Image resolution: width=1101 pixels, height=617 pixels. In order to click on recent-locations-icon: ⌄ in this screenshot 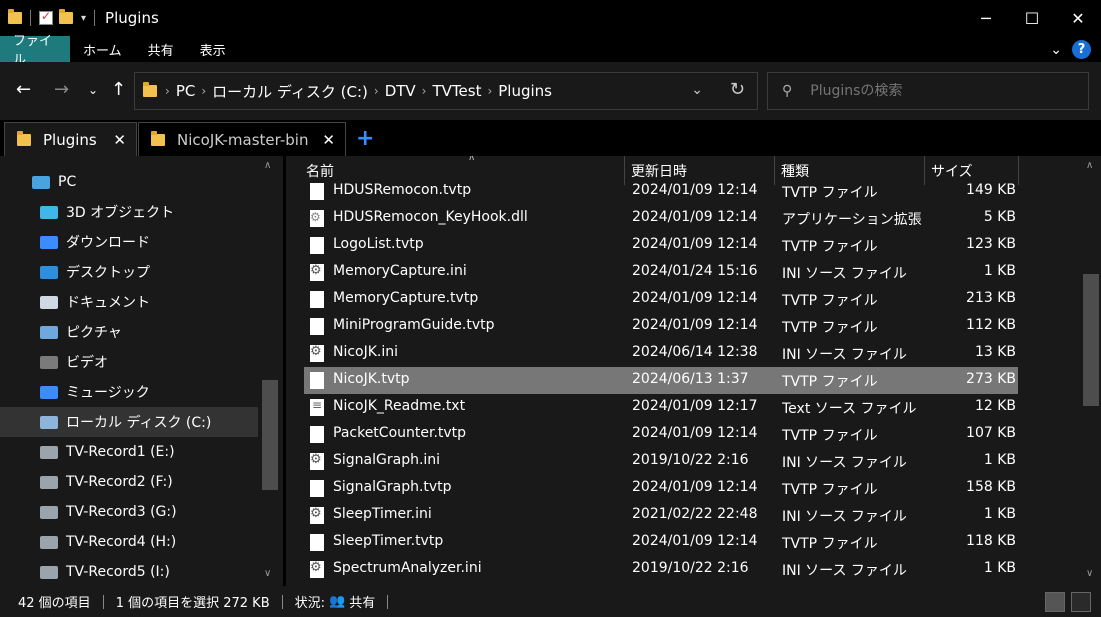, I will do `click(93, 90)`.